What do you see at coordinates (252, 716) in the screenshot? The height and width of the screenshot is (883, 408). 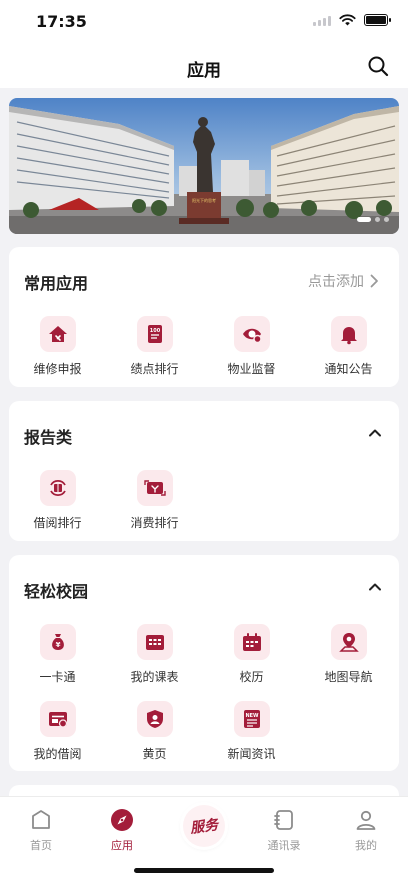 I see `svg-text: NEW` at bounding box center [252, 716].